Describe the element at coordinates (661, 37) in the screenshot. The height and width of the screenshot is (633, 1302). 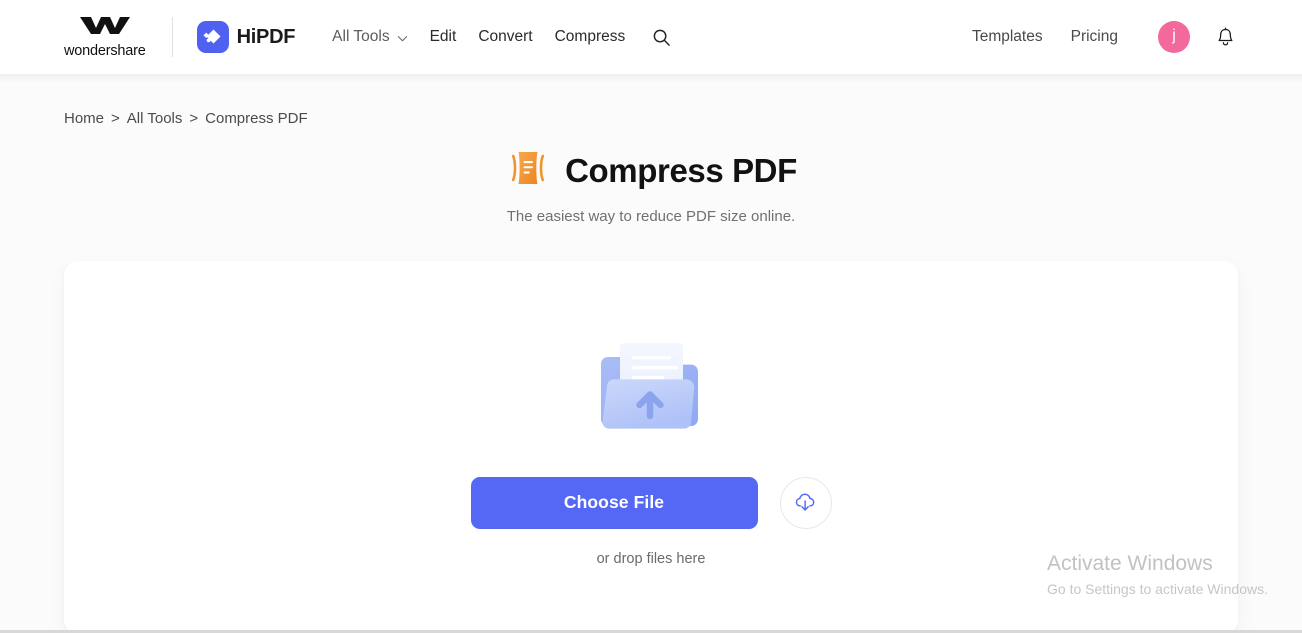
I see `search-icon` at that location.